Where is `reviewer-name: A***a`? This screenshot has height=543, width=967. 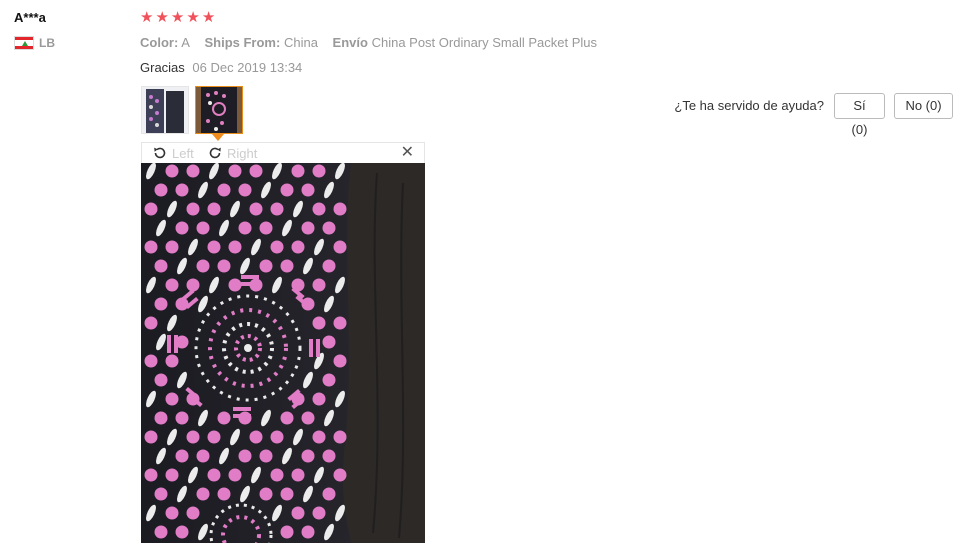 reviewer-name: A***a is located at coordinates (30, 17).